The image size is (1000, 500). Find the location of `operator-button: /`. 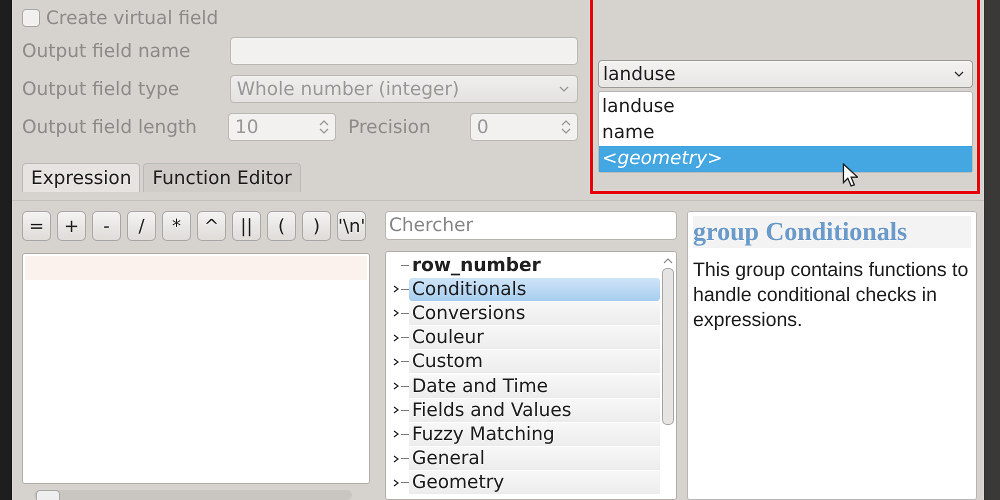

operator-button: / is located at coordinates (141, 226).